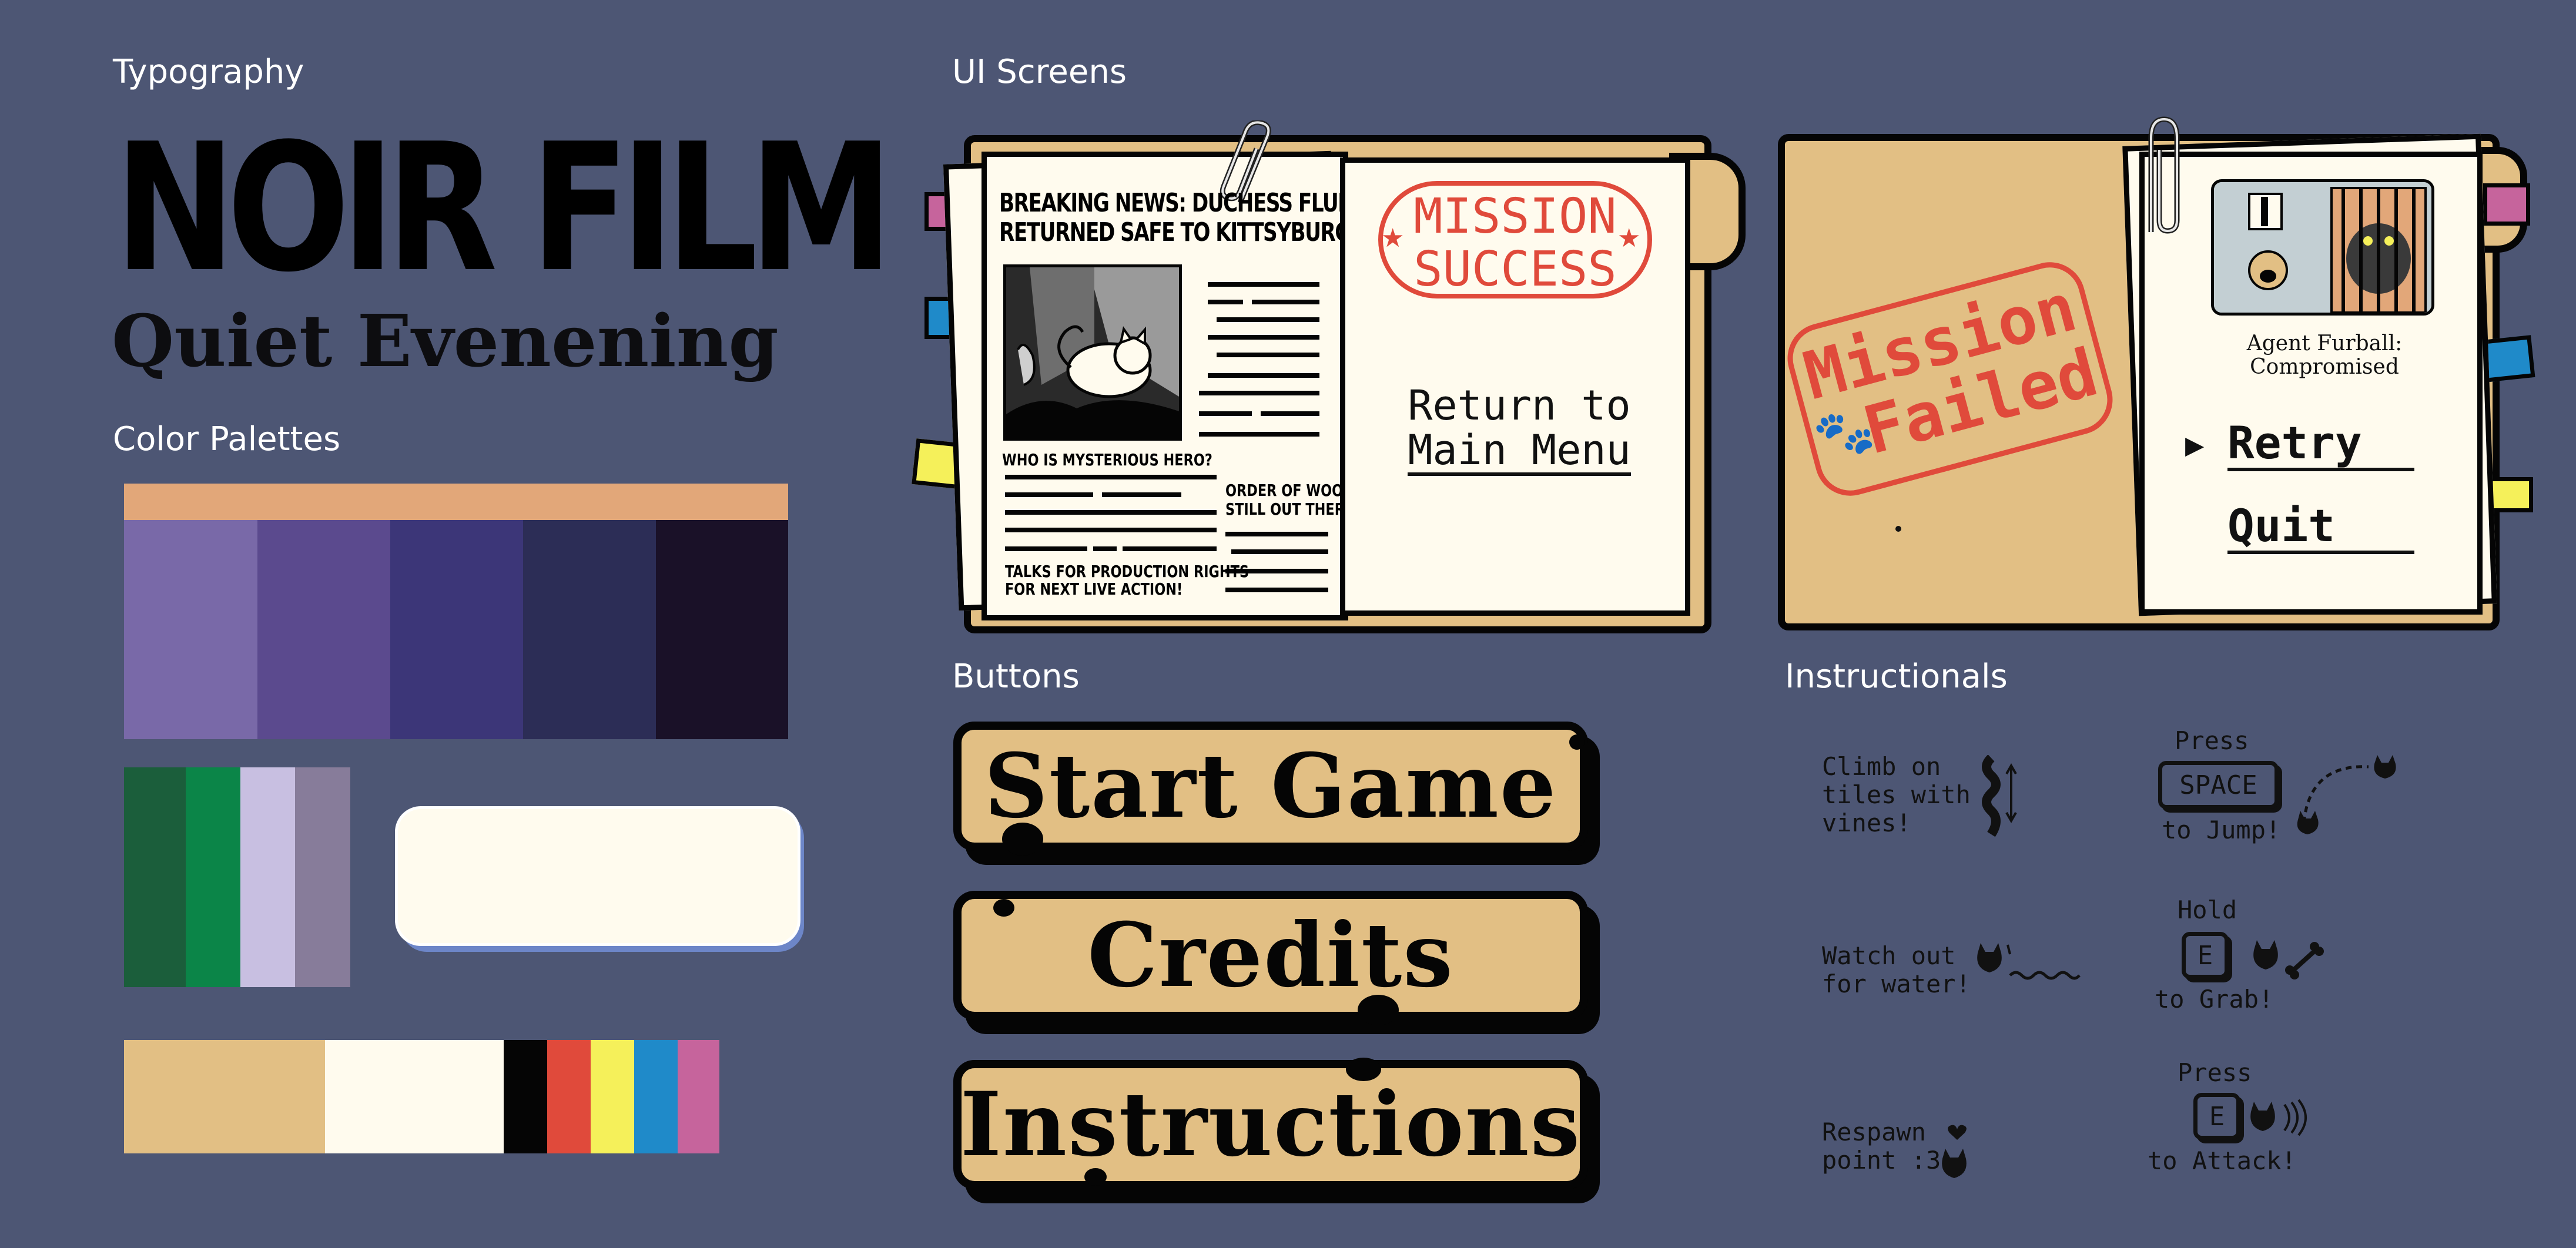  I want to click on swatch-navy, so click(589, 629).